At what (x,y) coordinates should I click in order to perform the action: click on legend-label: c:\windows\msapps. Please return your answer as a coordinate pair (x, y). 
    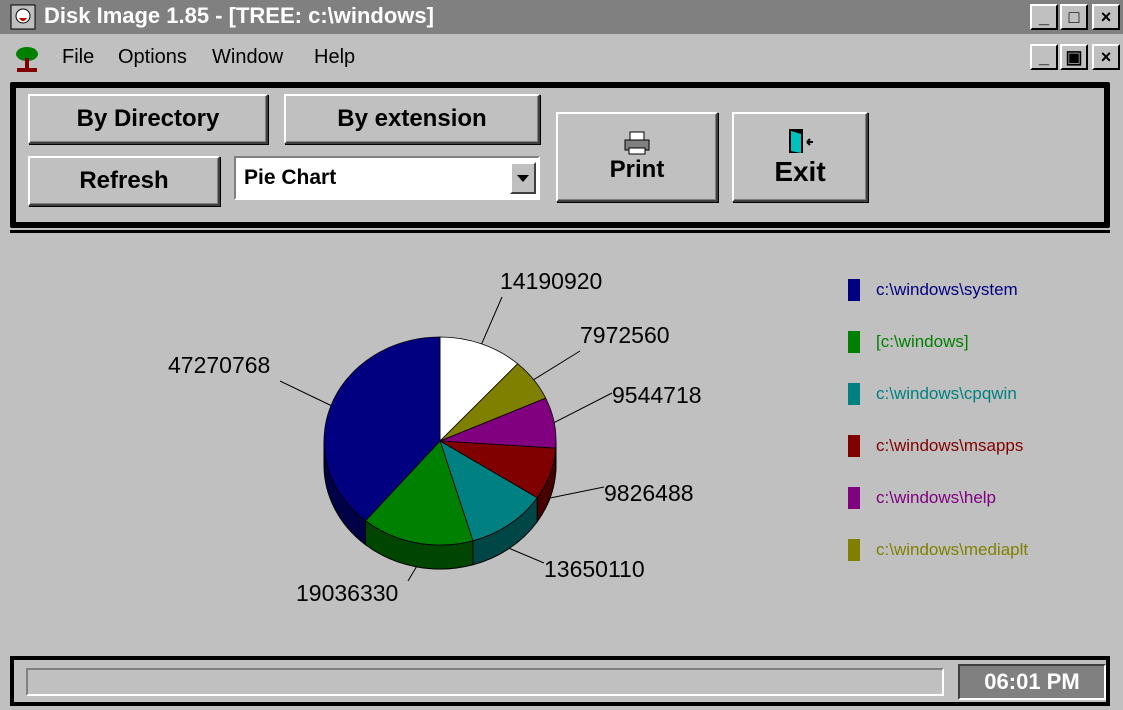
    Looking at the image, I should click on (950, 445).